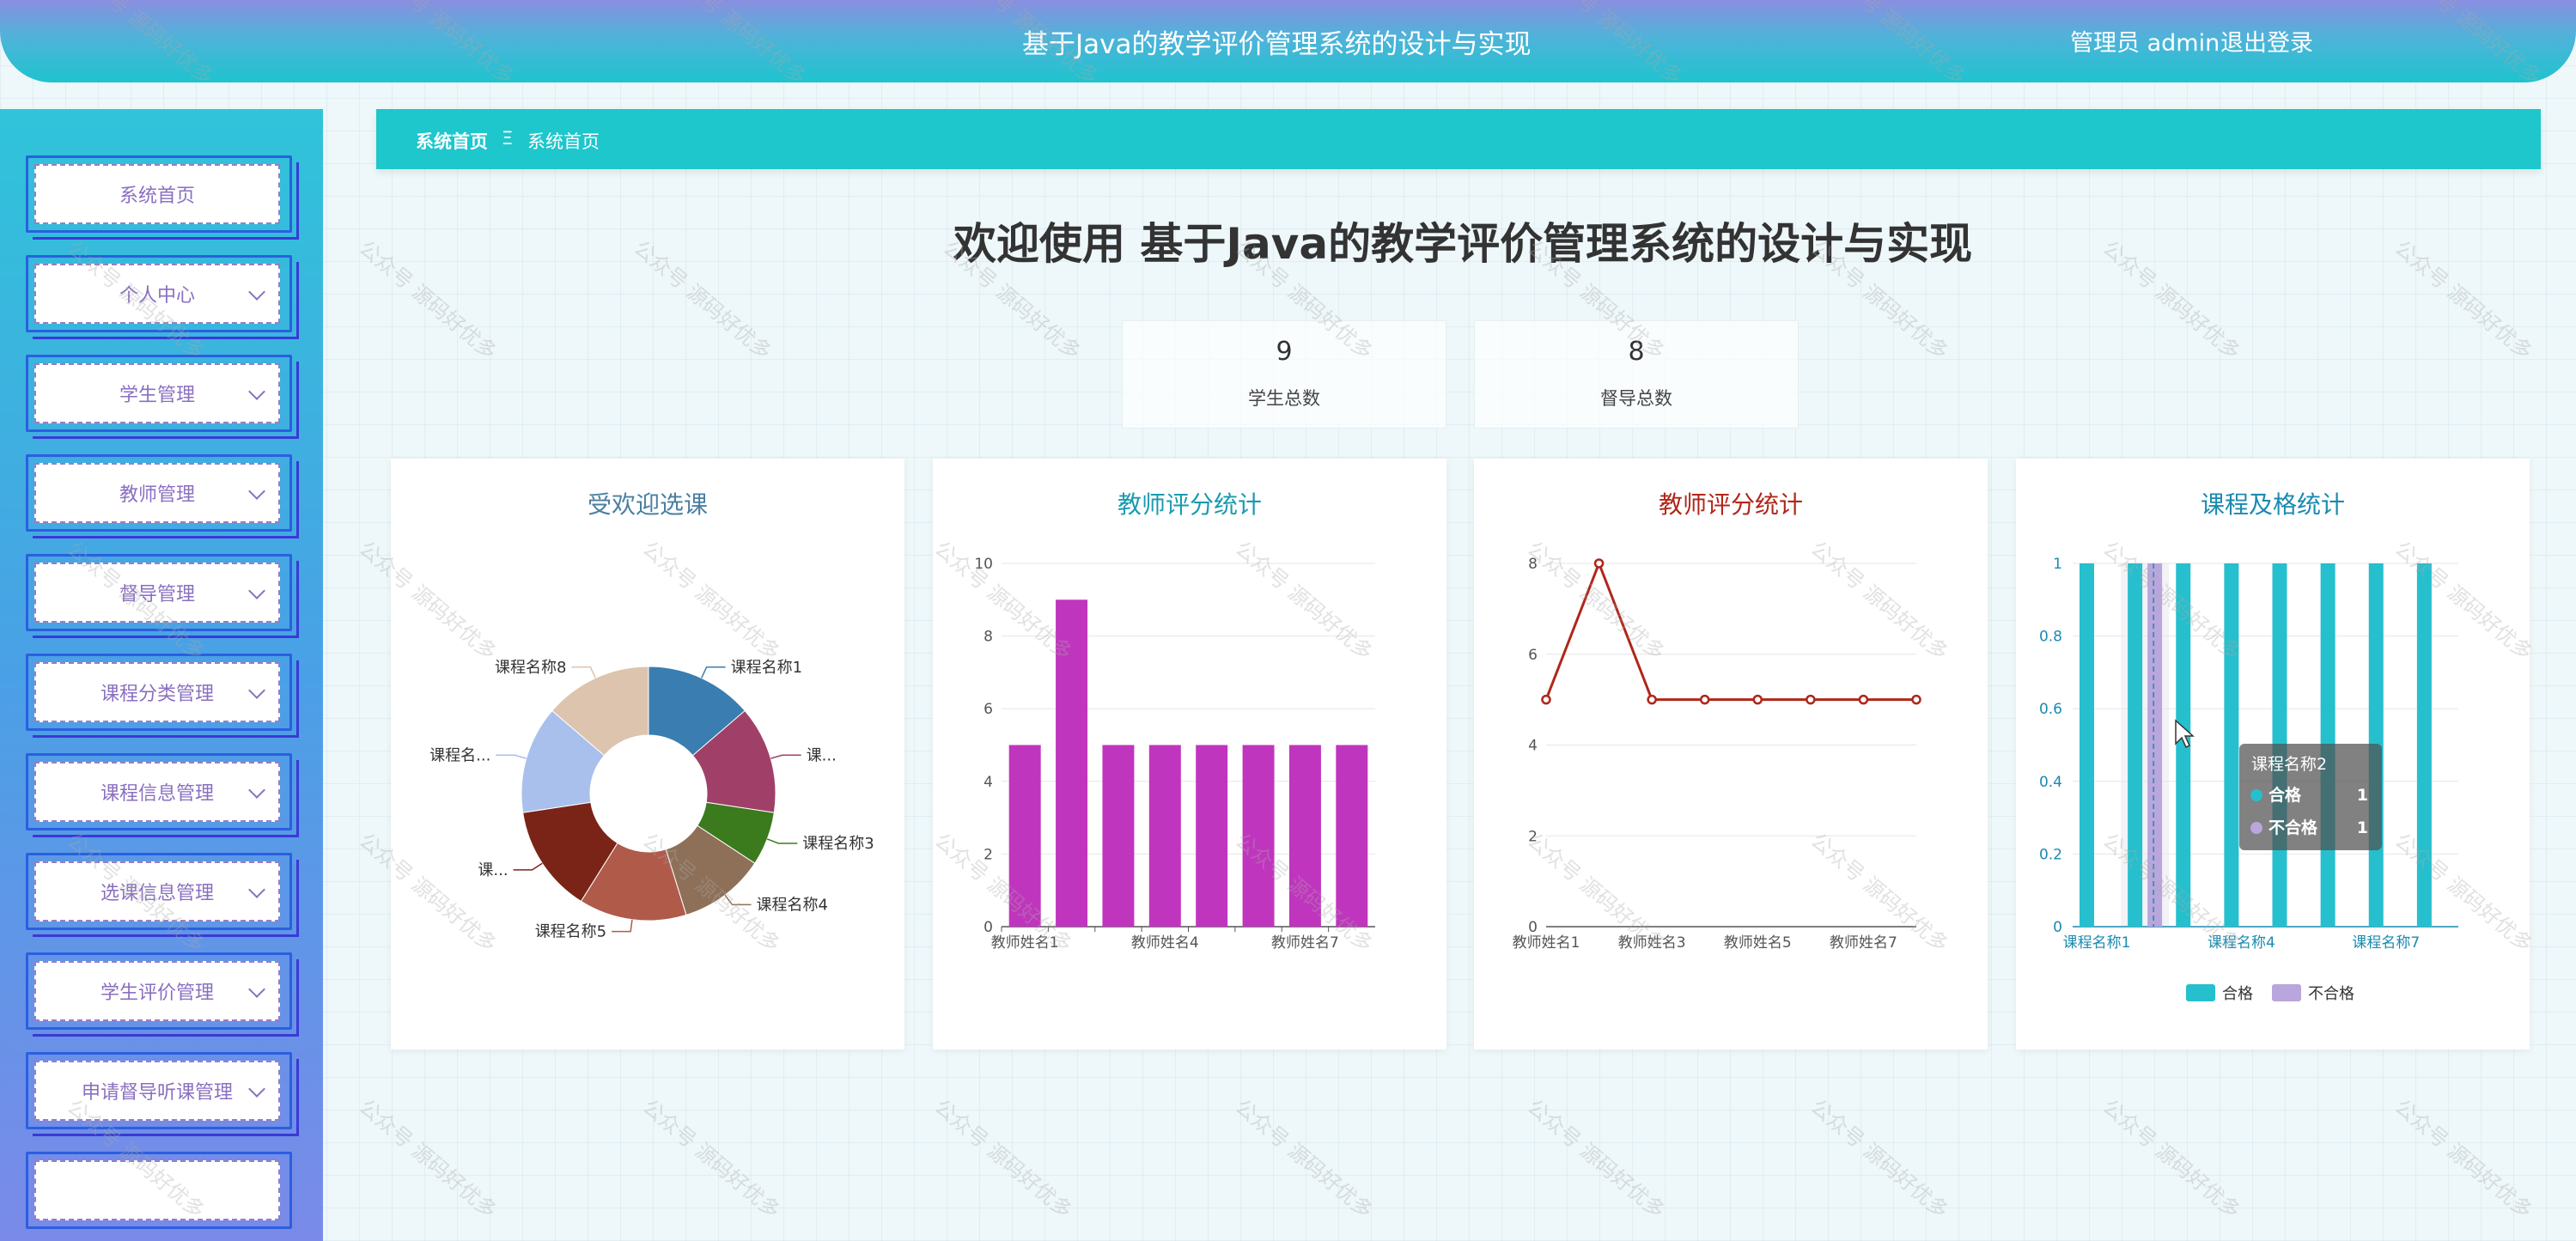 The image size is (2576, 1241). Describe the element at coordinates (157, 891) in the screenshot. I see `menu-button: 选课信息管理` at that location.